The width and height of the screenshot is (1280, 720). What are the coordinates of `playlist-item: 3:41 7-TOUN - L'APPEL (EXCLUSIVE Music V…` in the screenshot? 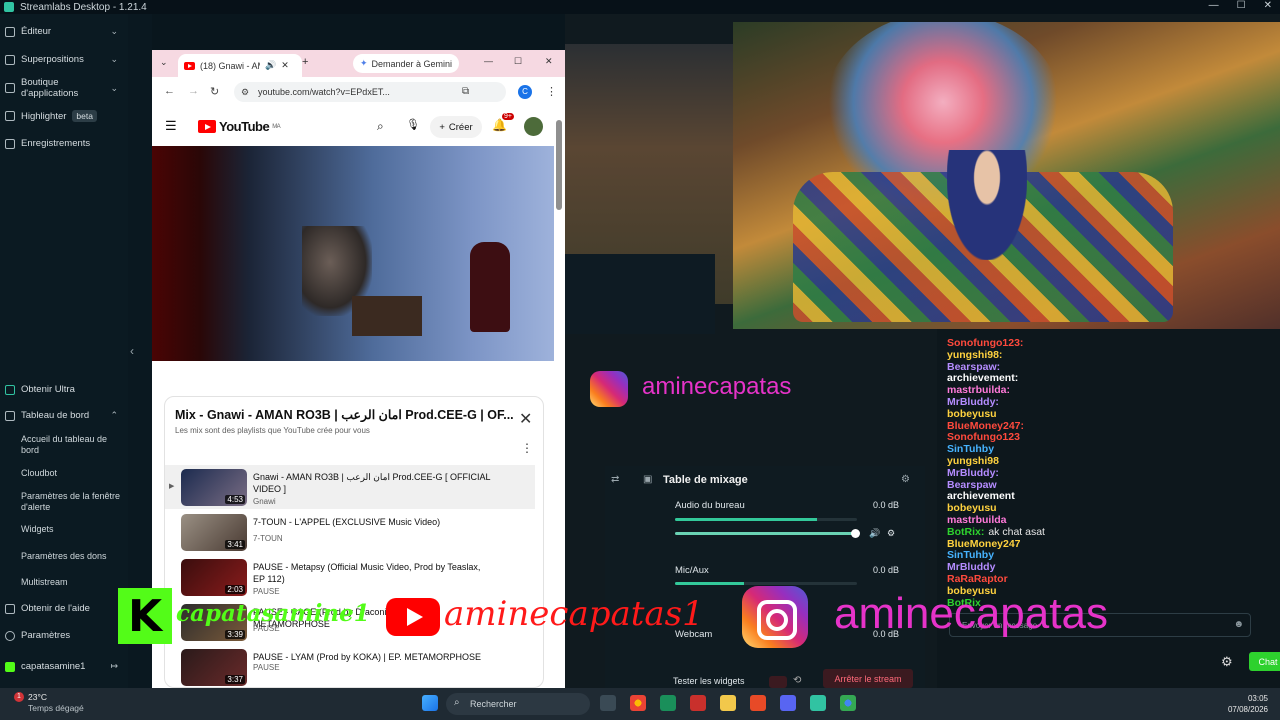 It's located at (350, 532).